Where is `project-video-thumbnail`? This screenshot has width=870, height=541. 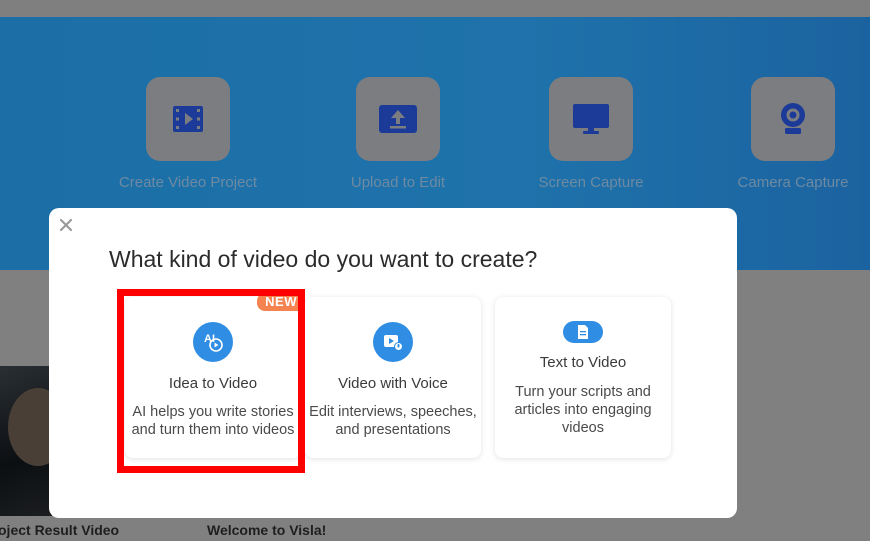 project-video-thumbnail is located at coordinates (26, 441).